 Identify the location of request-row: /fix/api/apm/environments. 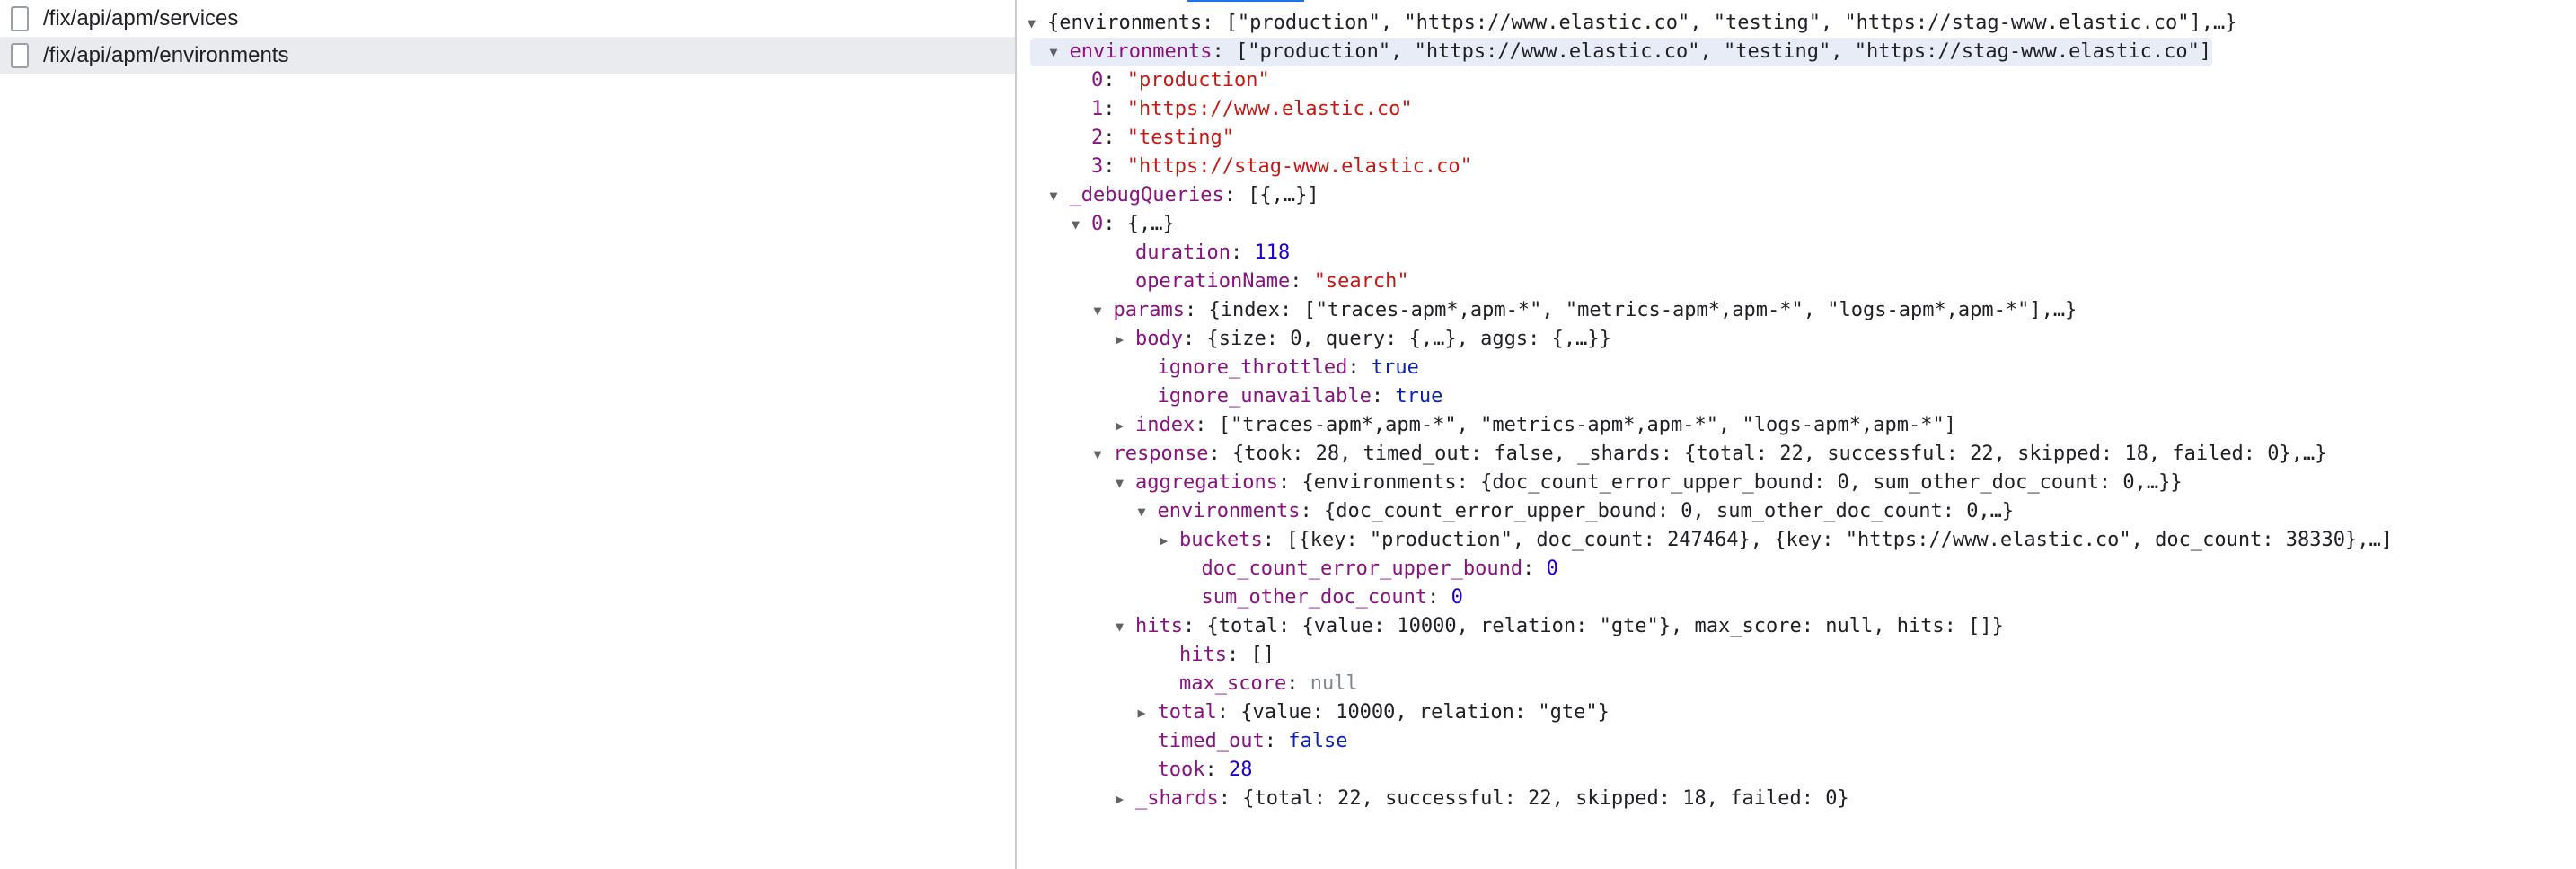
(507, 55).